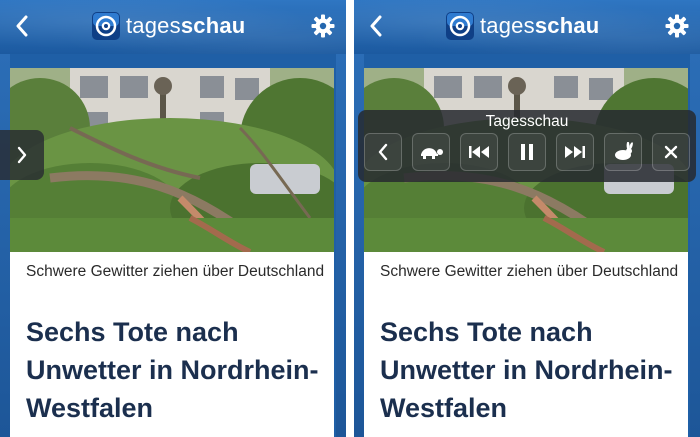 This screenshot has width=700, height=437. What do you see at coordinates (350, 218) in the screenshot?
I see `divider` at bounding box center [350, 218].